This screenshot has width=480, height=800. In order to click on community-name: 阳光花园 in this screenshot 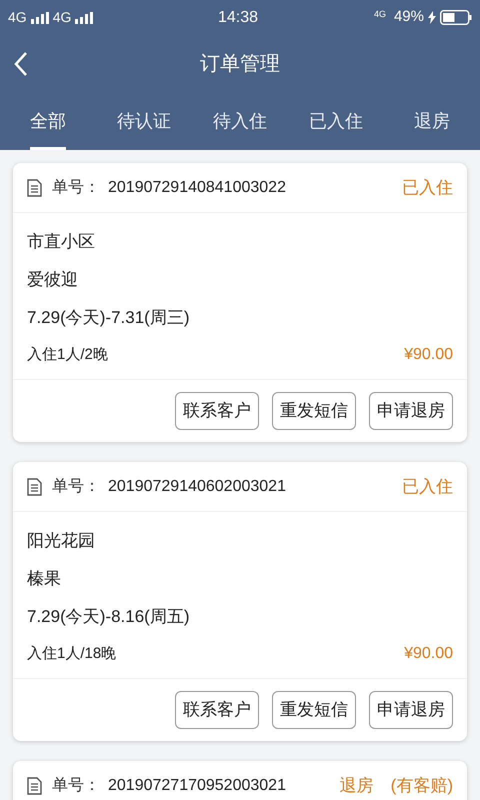, I will do `click(61, 541)`.